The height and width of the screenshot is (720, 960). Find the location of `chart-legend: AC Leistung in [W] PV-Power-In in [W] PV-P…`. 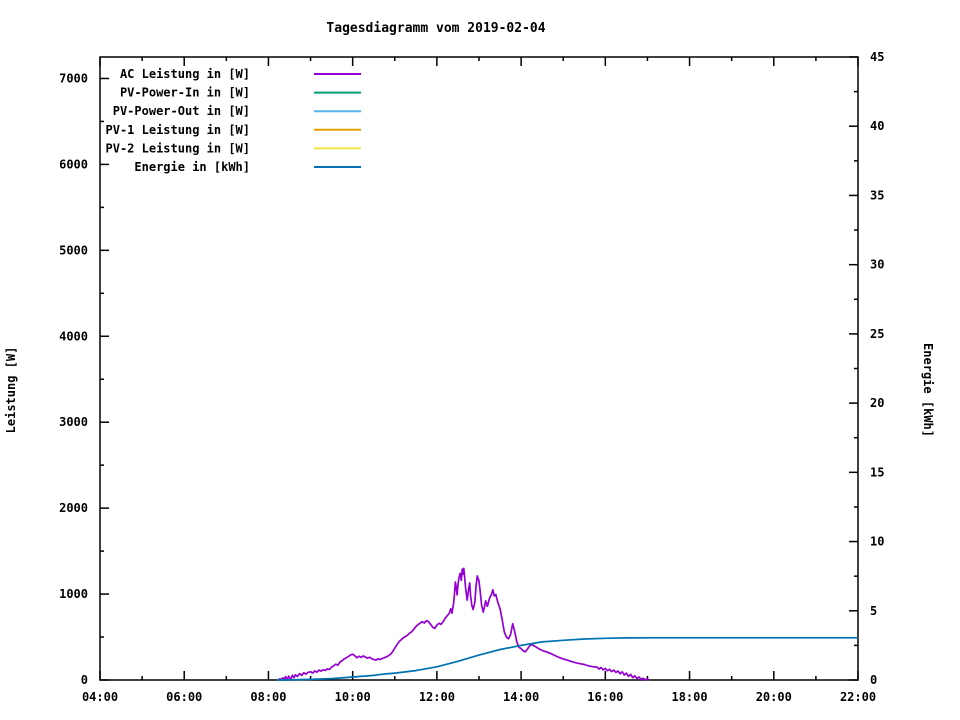

chart-legend: AC Leistung in [W] PV-Power-In in [W] PV-P… is located at coordinates (233, 120).